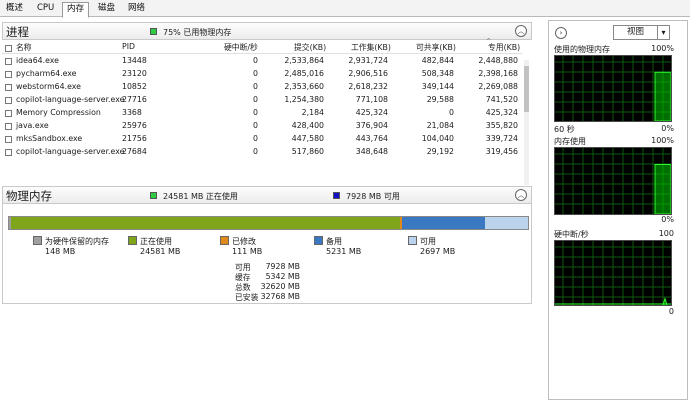 Image resolution: width=690 pixels, height=402 pixels. I want to click on process-private: 319,456, so click(501, 151).